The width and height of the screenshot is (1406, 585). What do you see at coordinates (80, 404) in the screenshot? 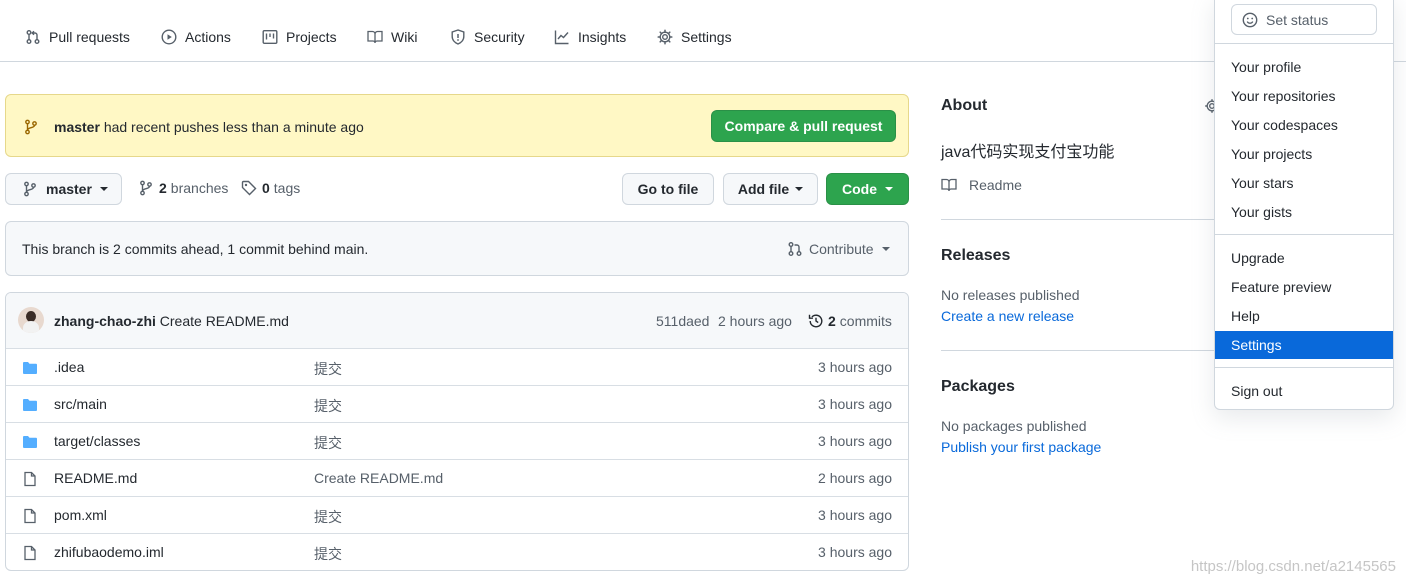
I see `file-name: src/main` at bounding box center [80, 404].